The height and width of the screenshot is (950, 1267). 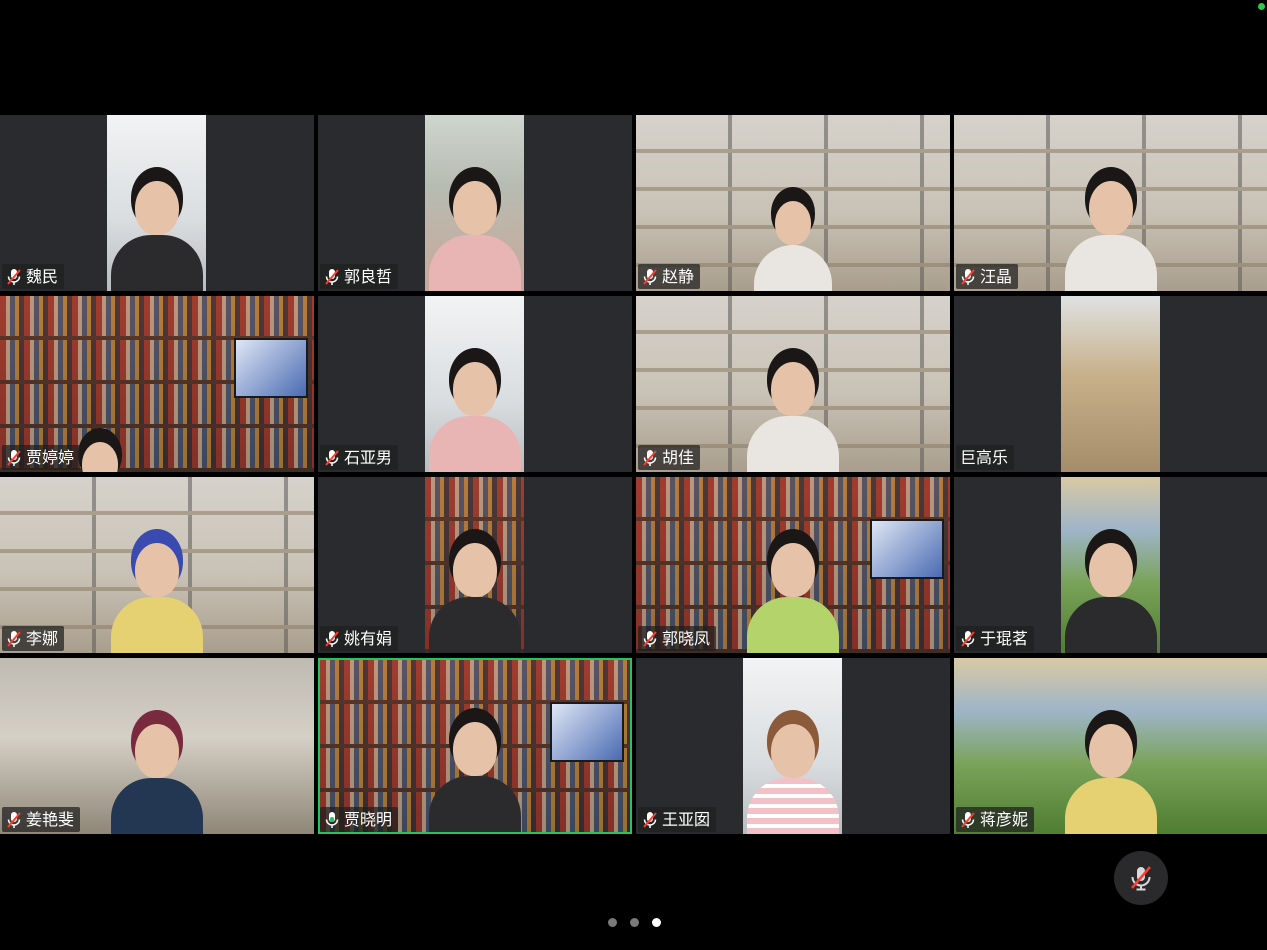 I want to click on recording-status-indicator, so click(x=1261, y=6).